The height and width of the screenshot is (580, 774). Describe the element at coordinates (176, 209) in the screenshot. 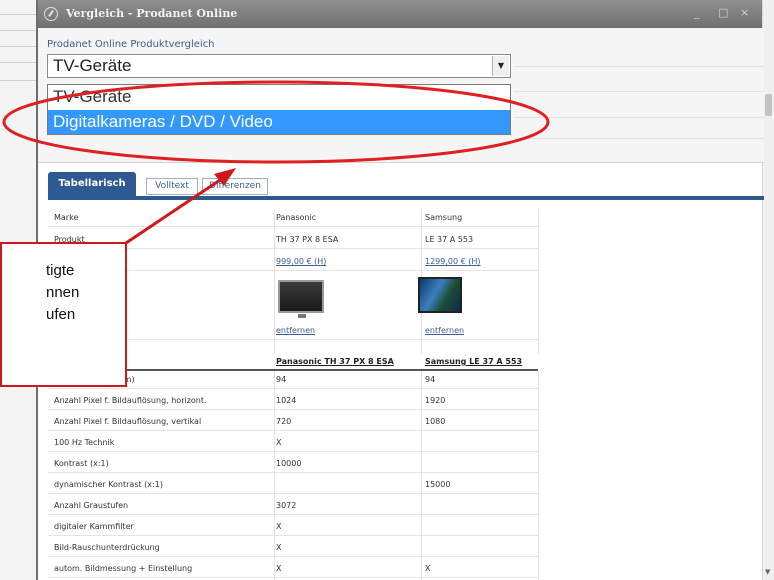

I see `annotation-arrow-line` at that location.